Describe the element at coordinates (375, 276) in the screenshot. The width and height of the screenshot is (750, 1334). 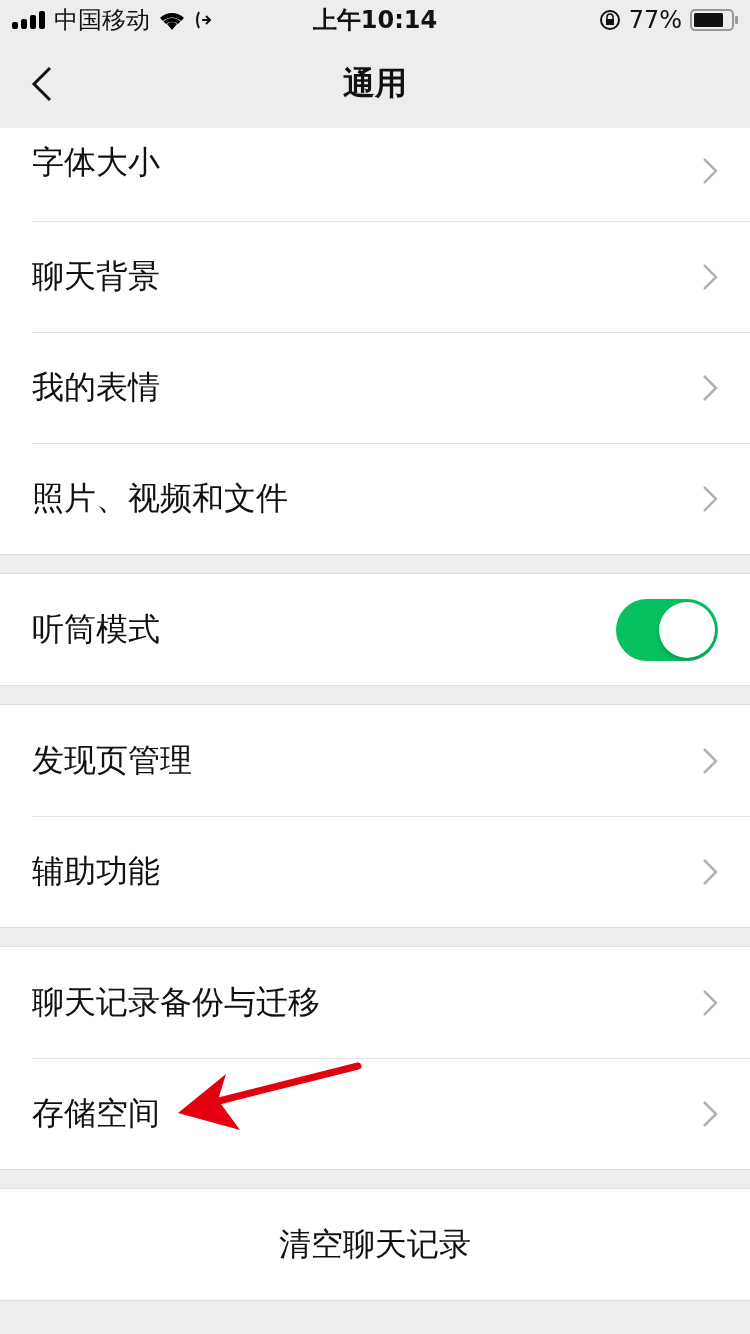
I see `settings-item: 聊天背景` at that location.